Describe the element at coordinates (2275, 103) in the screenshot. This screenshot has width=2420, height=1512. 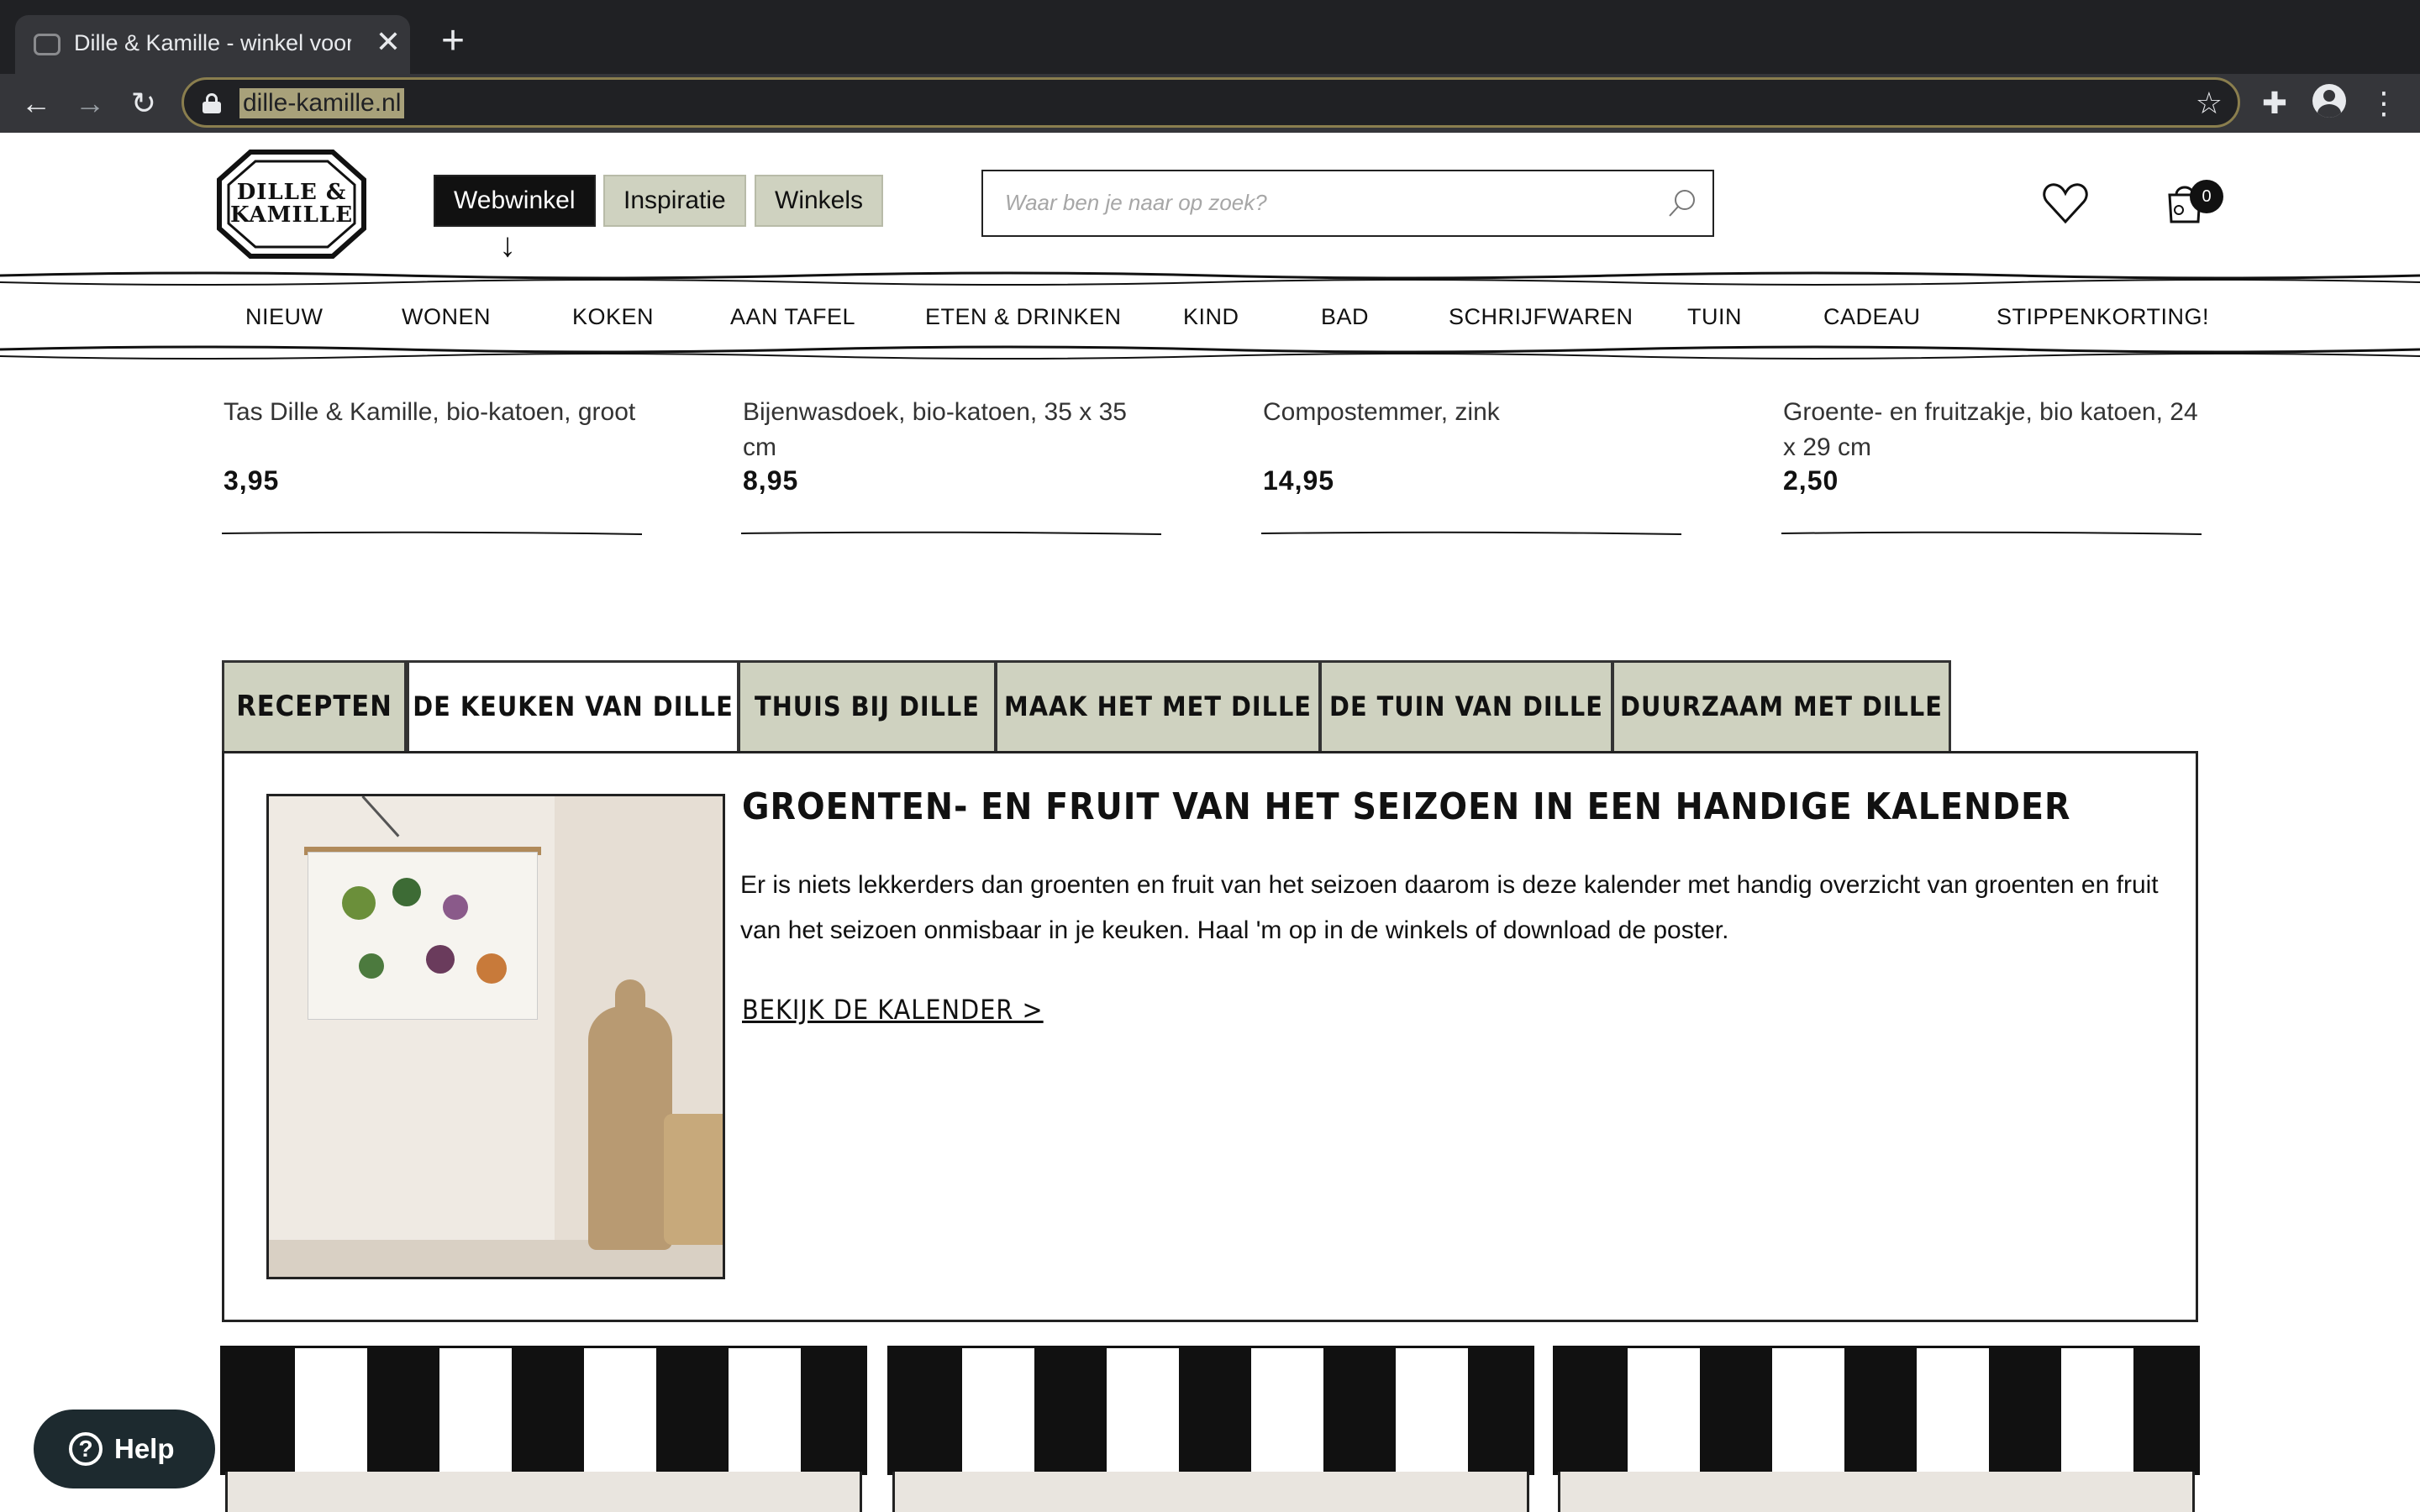
I see `extensions-icon: ✚` at that location.